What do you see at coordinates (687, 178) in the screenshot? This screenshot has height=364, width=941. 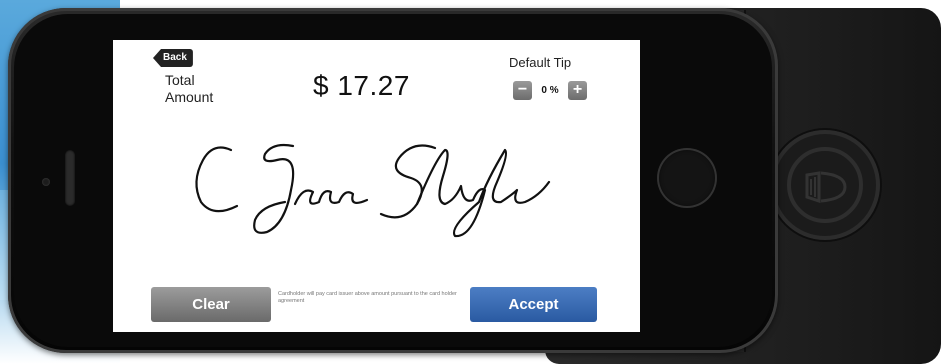 I see `home-button-icon` at bounding box center [687, 178].